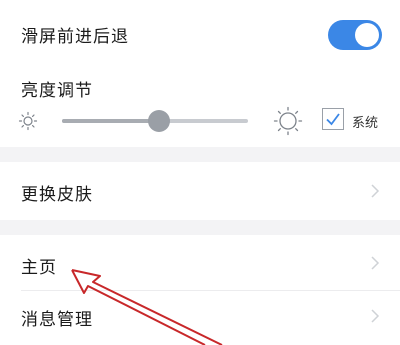 The image size is (400, 345). I want to click on toggle-knob, so click(367, 35).